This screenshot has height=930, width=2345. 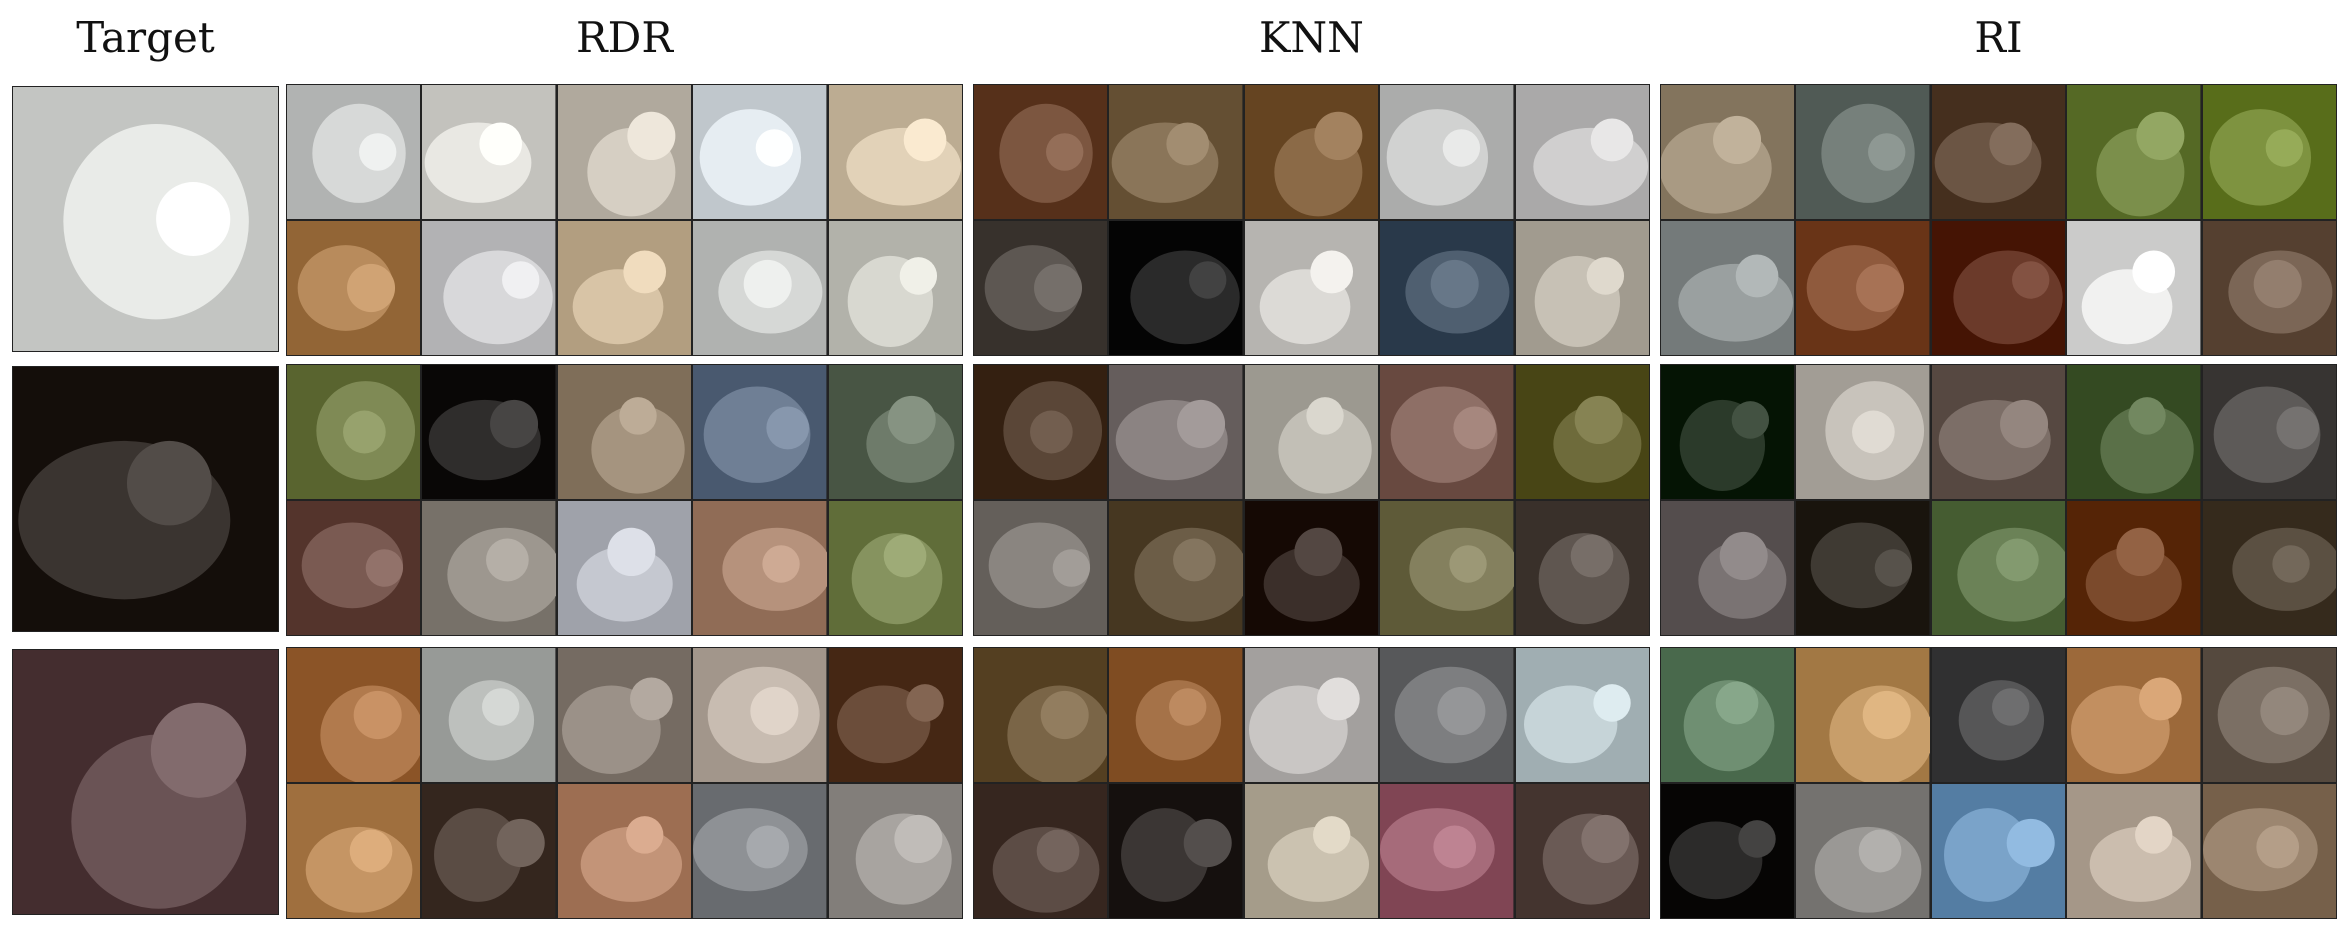 I want to click on header-rdr: RDR, so click(x=624, y=37).